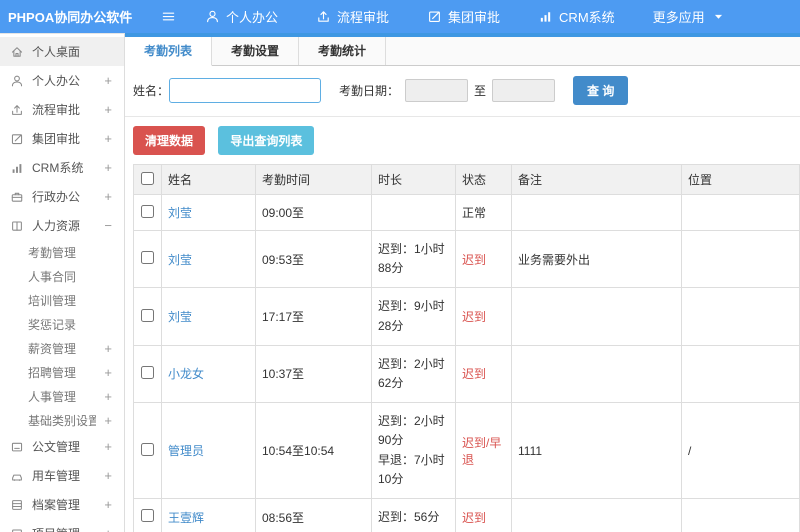 The height and width of the screenshot is (532, 800). What do you see at coordinates (212, 16) in the screenshot?
I see `user-icon` at bounding box center [212, 16].